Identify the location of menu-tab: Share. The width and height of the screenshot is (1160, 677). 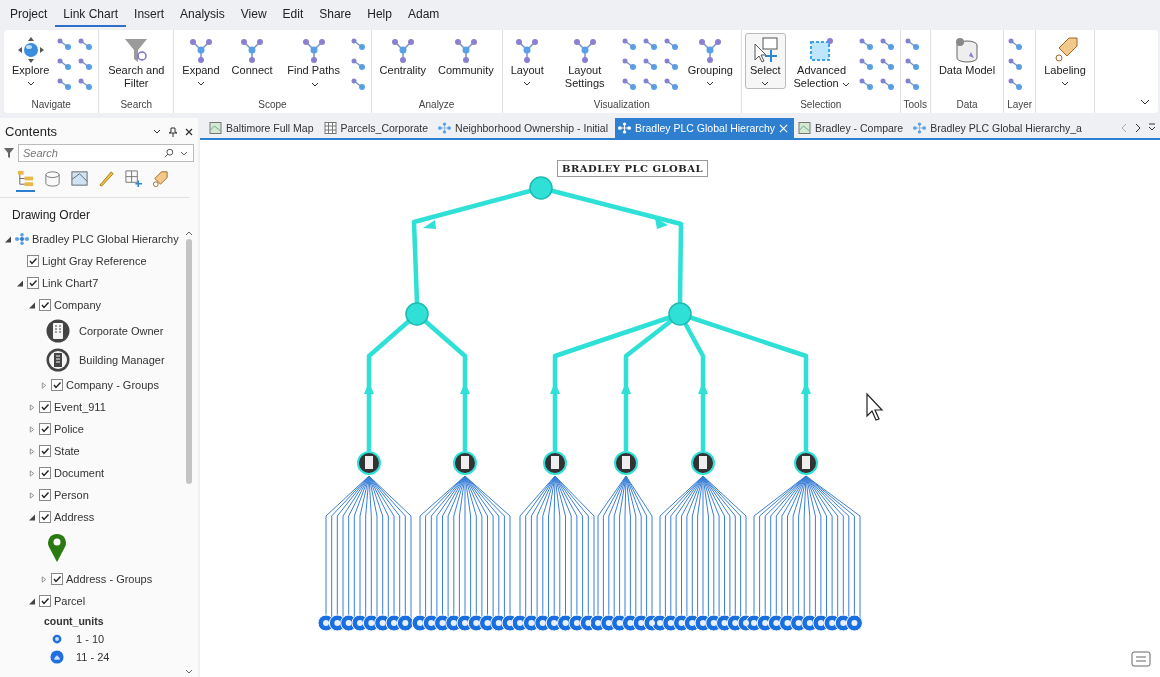
(335, 15).